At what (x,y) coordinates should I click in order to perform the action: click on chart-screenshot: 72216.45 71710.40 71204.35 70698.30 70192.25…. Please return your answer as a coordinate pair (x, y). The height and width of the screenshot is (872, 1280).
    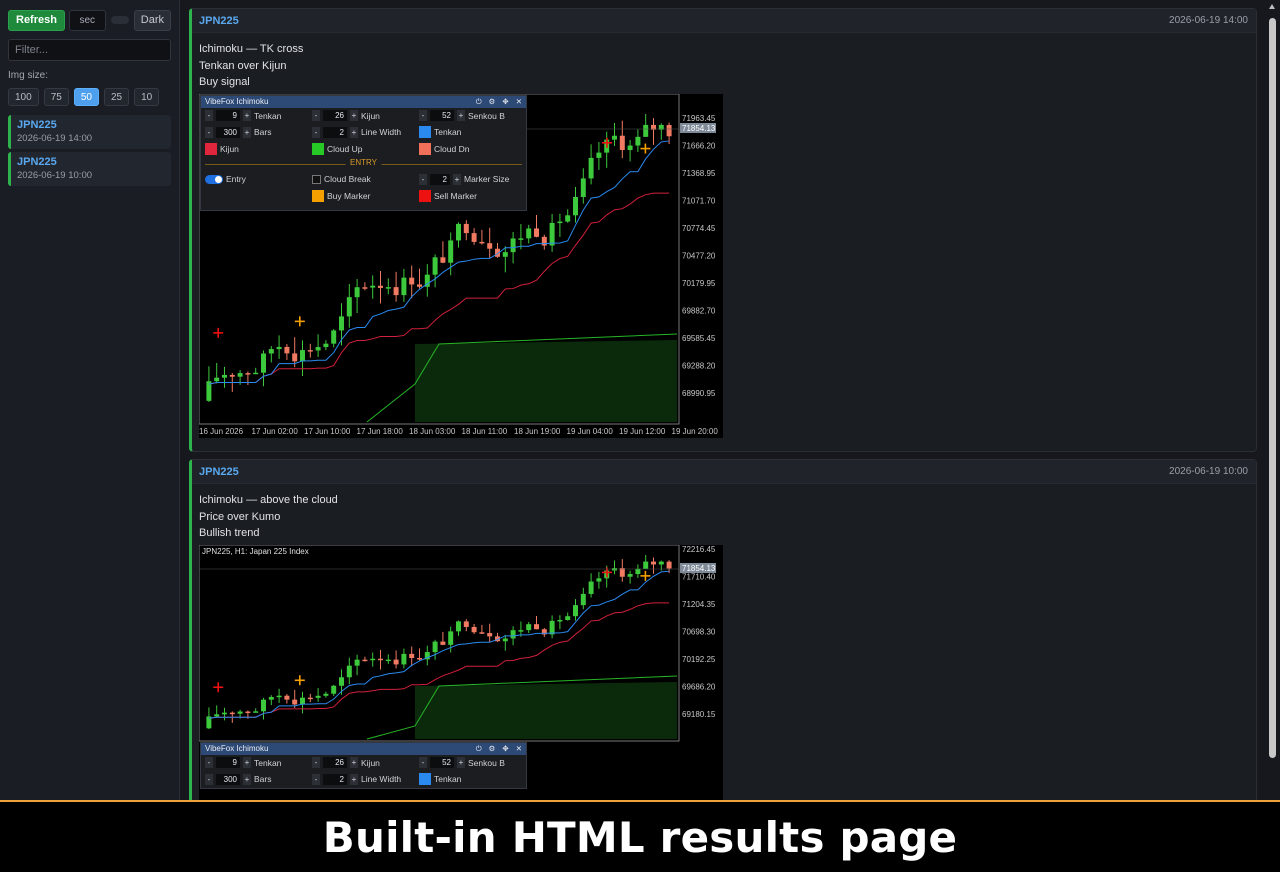
    Looking at the image, I should click on (461, 672).